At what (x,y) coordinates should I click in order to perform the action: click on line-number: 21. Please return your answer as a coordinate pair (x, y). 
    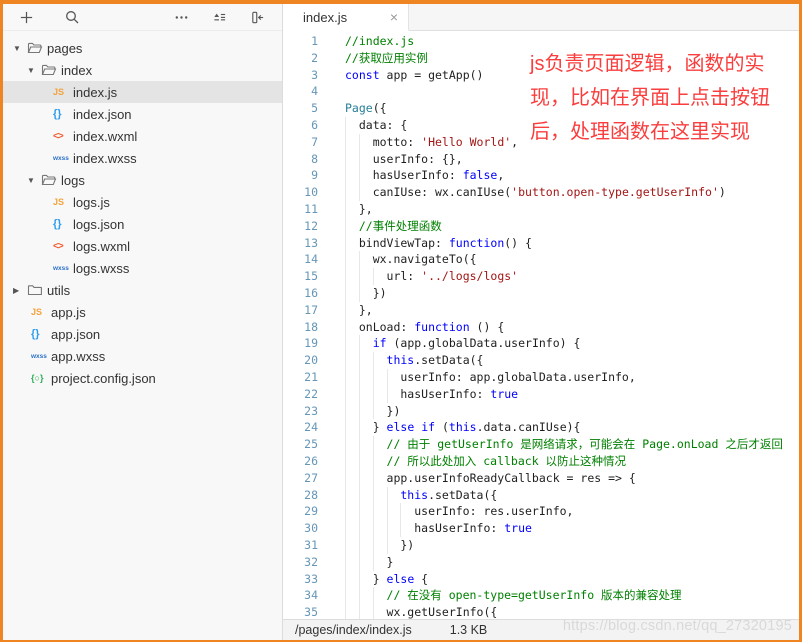
    Looking at the image, I should click on (311, 376).